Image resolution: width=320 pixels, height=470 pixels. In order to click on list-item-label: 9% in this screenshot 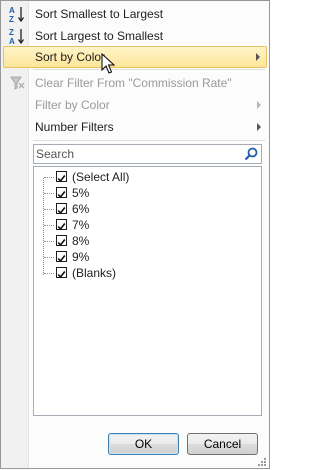, I will do `click(81, 257)`.